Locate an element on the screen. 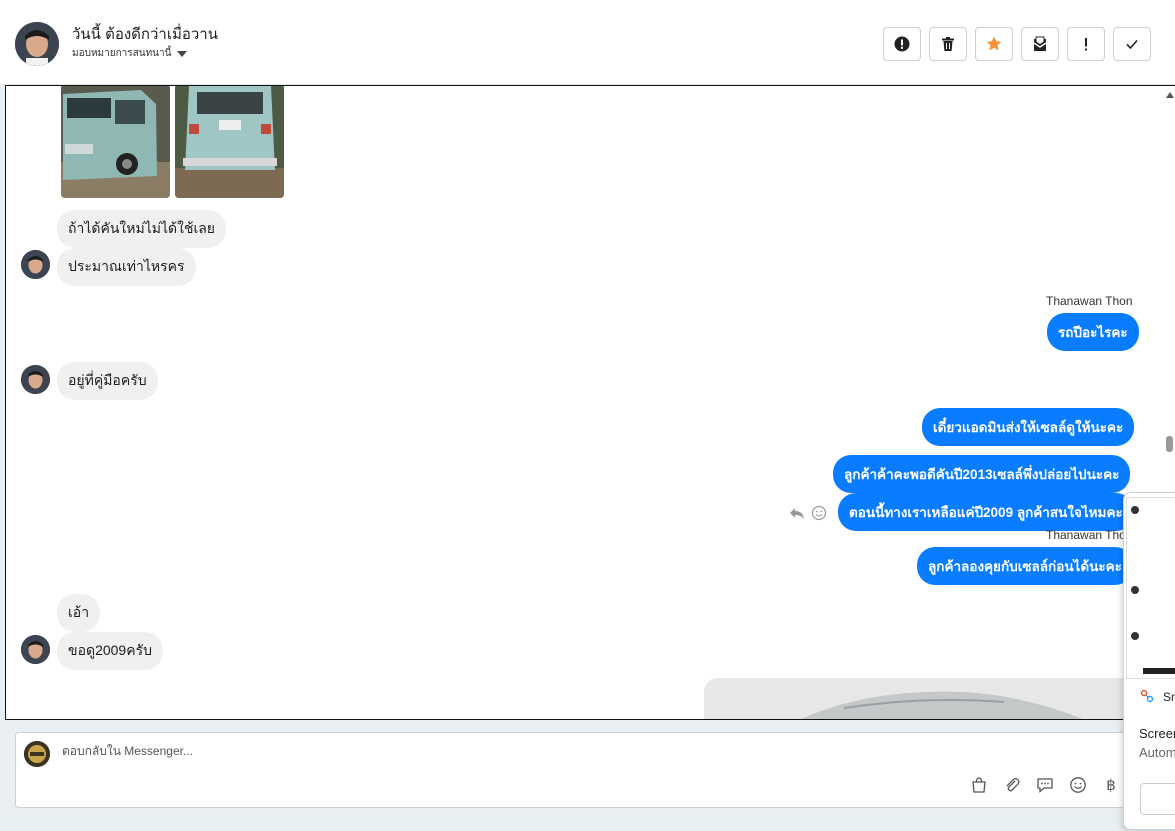 This screenshot has width=1175, height=831. check-icon is located at coordinates (1132, 44).